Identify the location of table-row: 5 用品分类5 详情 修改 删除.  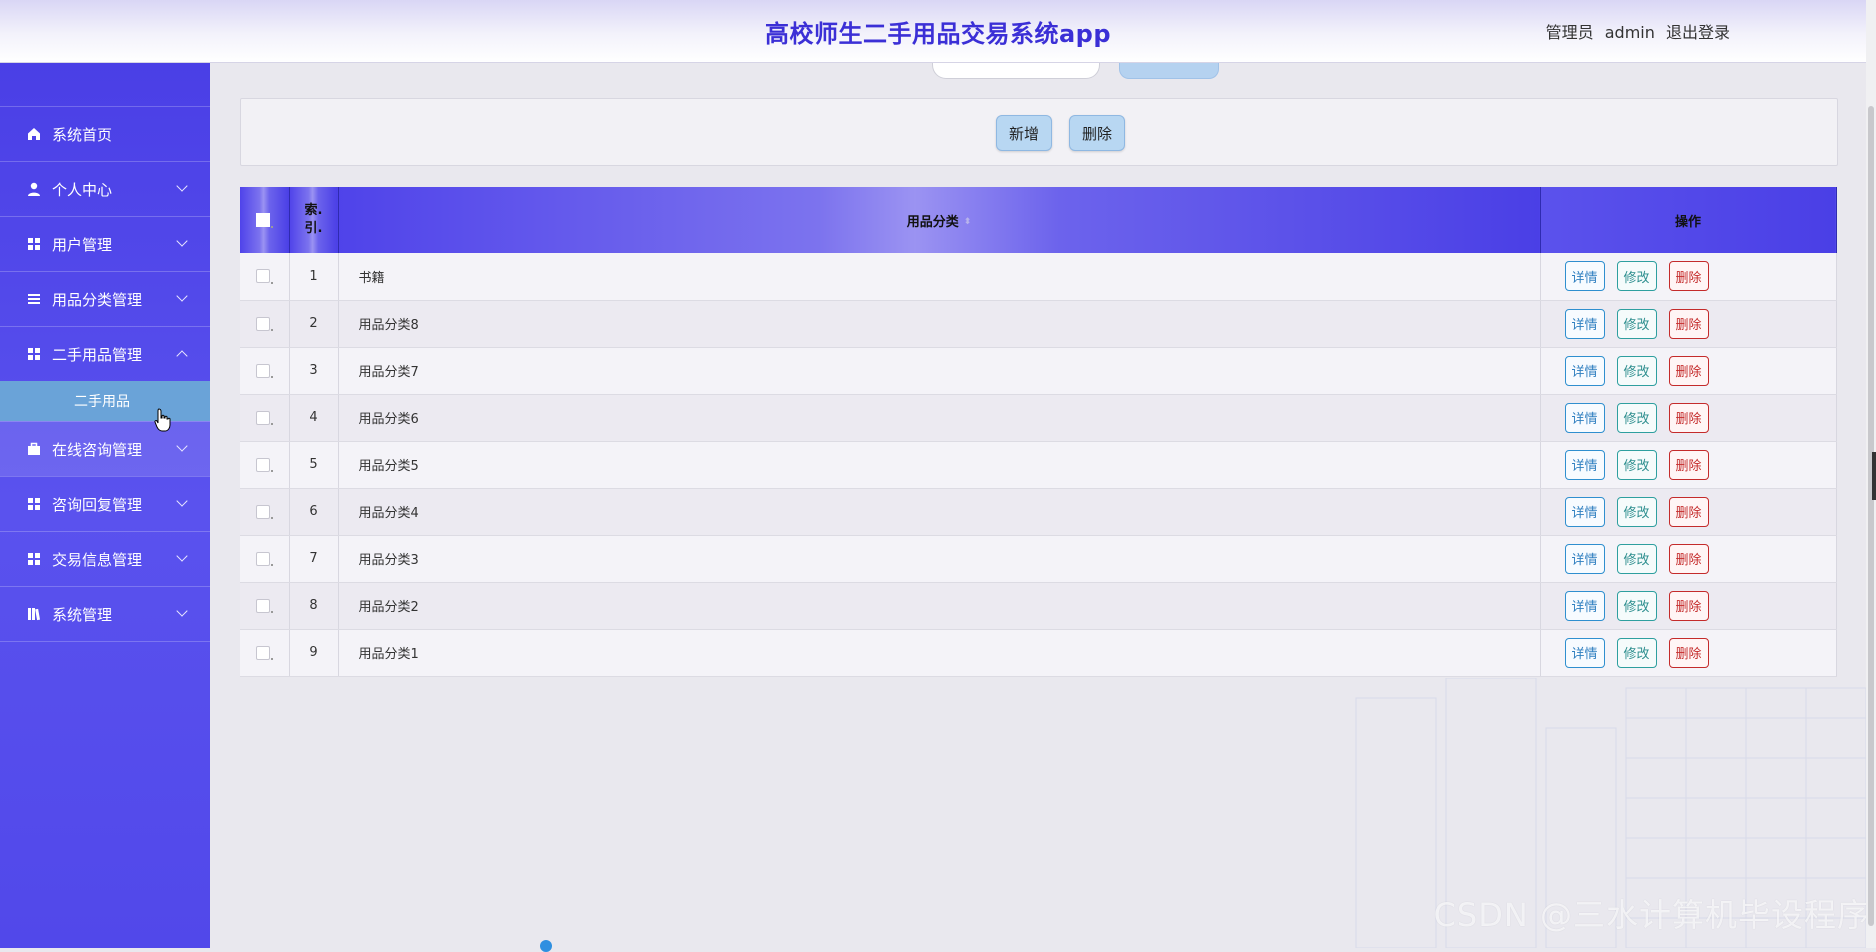
(1038, 465).